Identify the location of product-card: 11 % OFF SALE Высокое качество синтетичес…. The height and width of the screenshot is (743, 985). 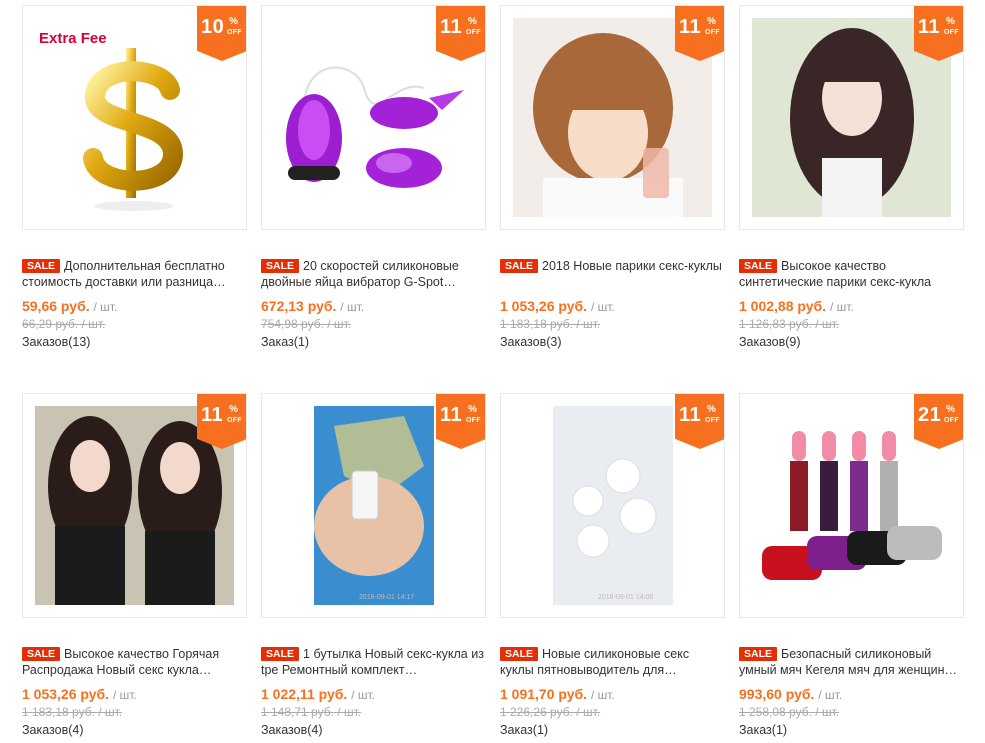
(851, 177).